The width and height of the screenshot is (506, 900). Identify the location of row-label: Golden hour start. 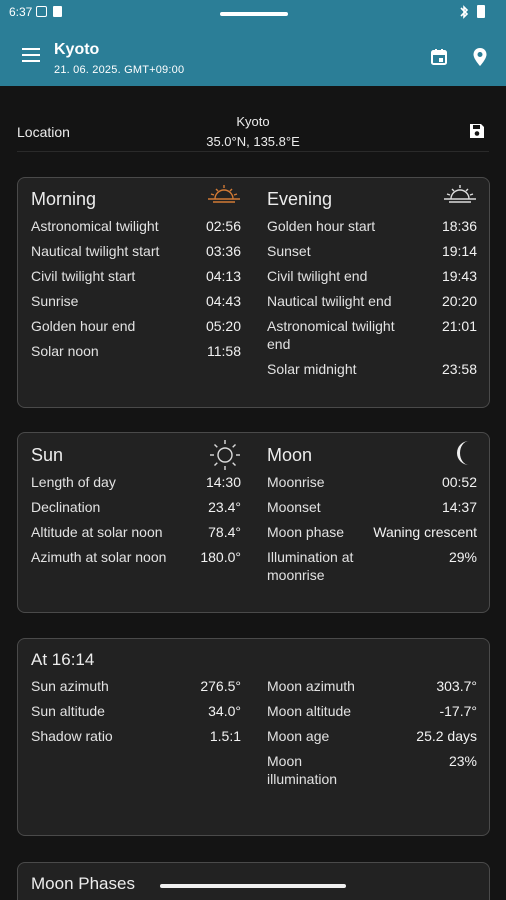
(321, 226).